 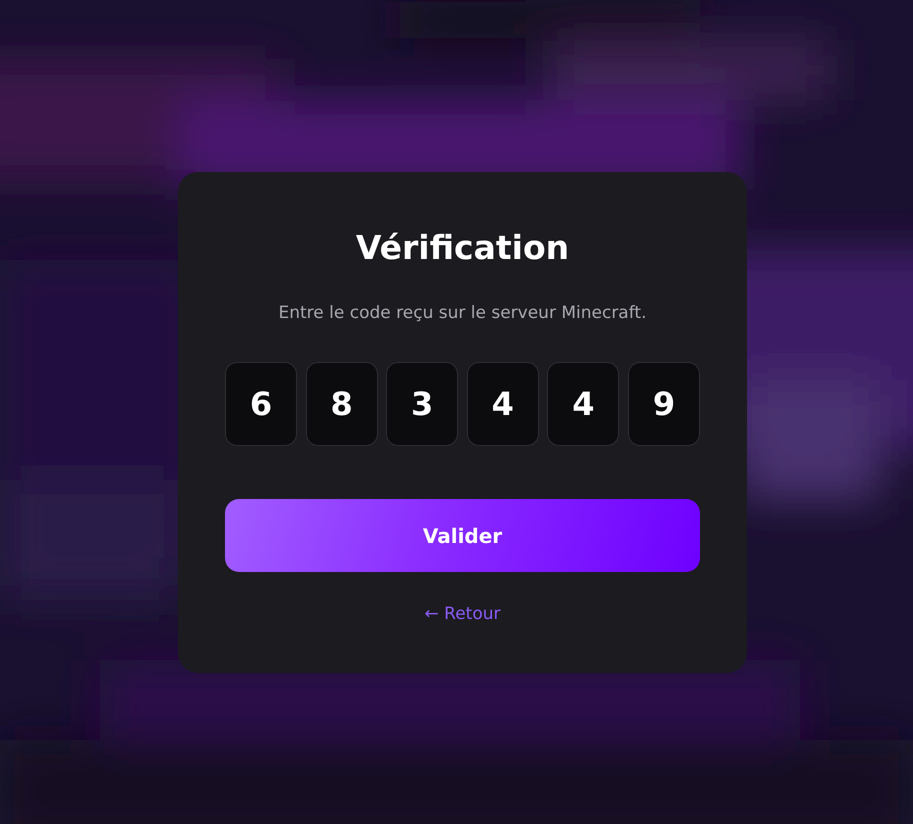 I want to click on code-digit-field: 8, so click(x=342, y=404).